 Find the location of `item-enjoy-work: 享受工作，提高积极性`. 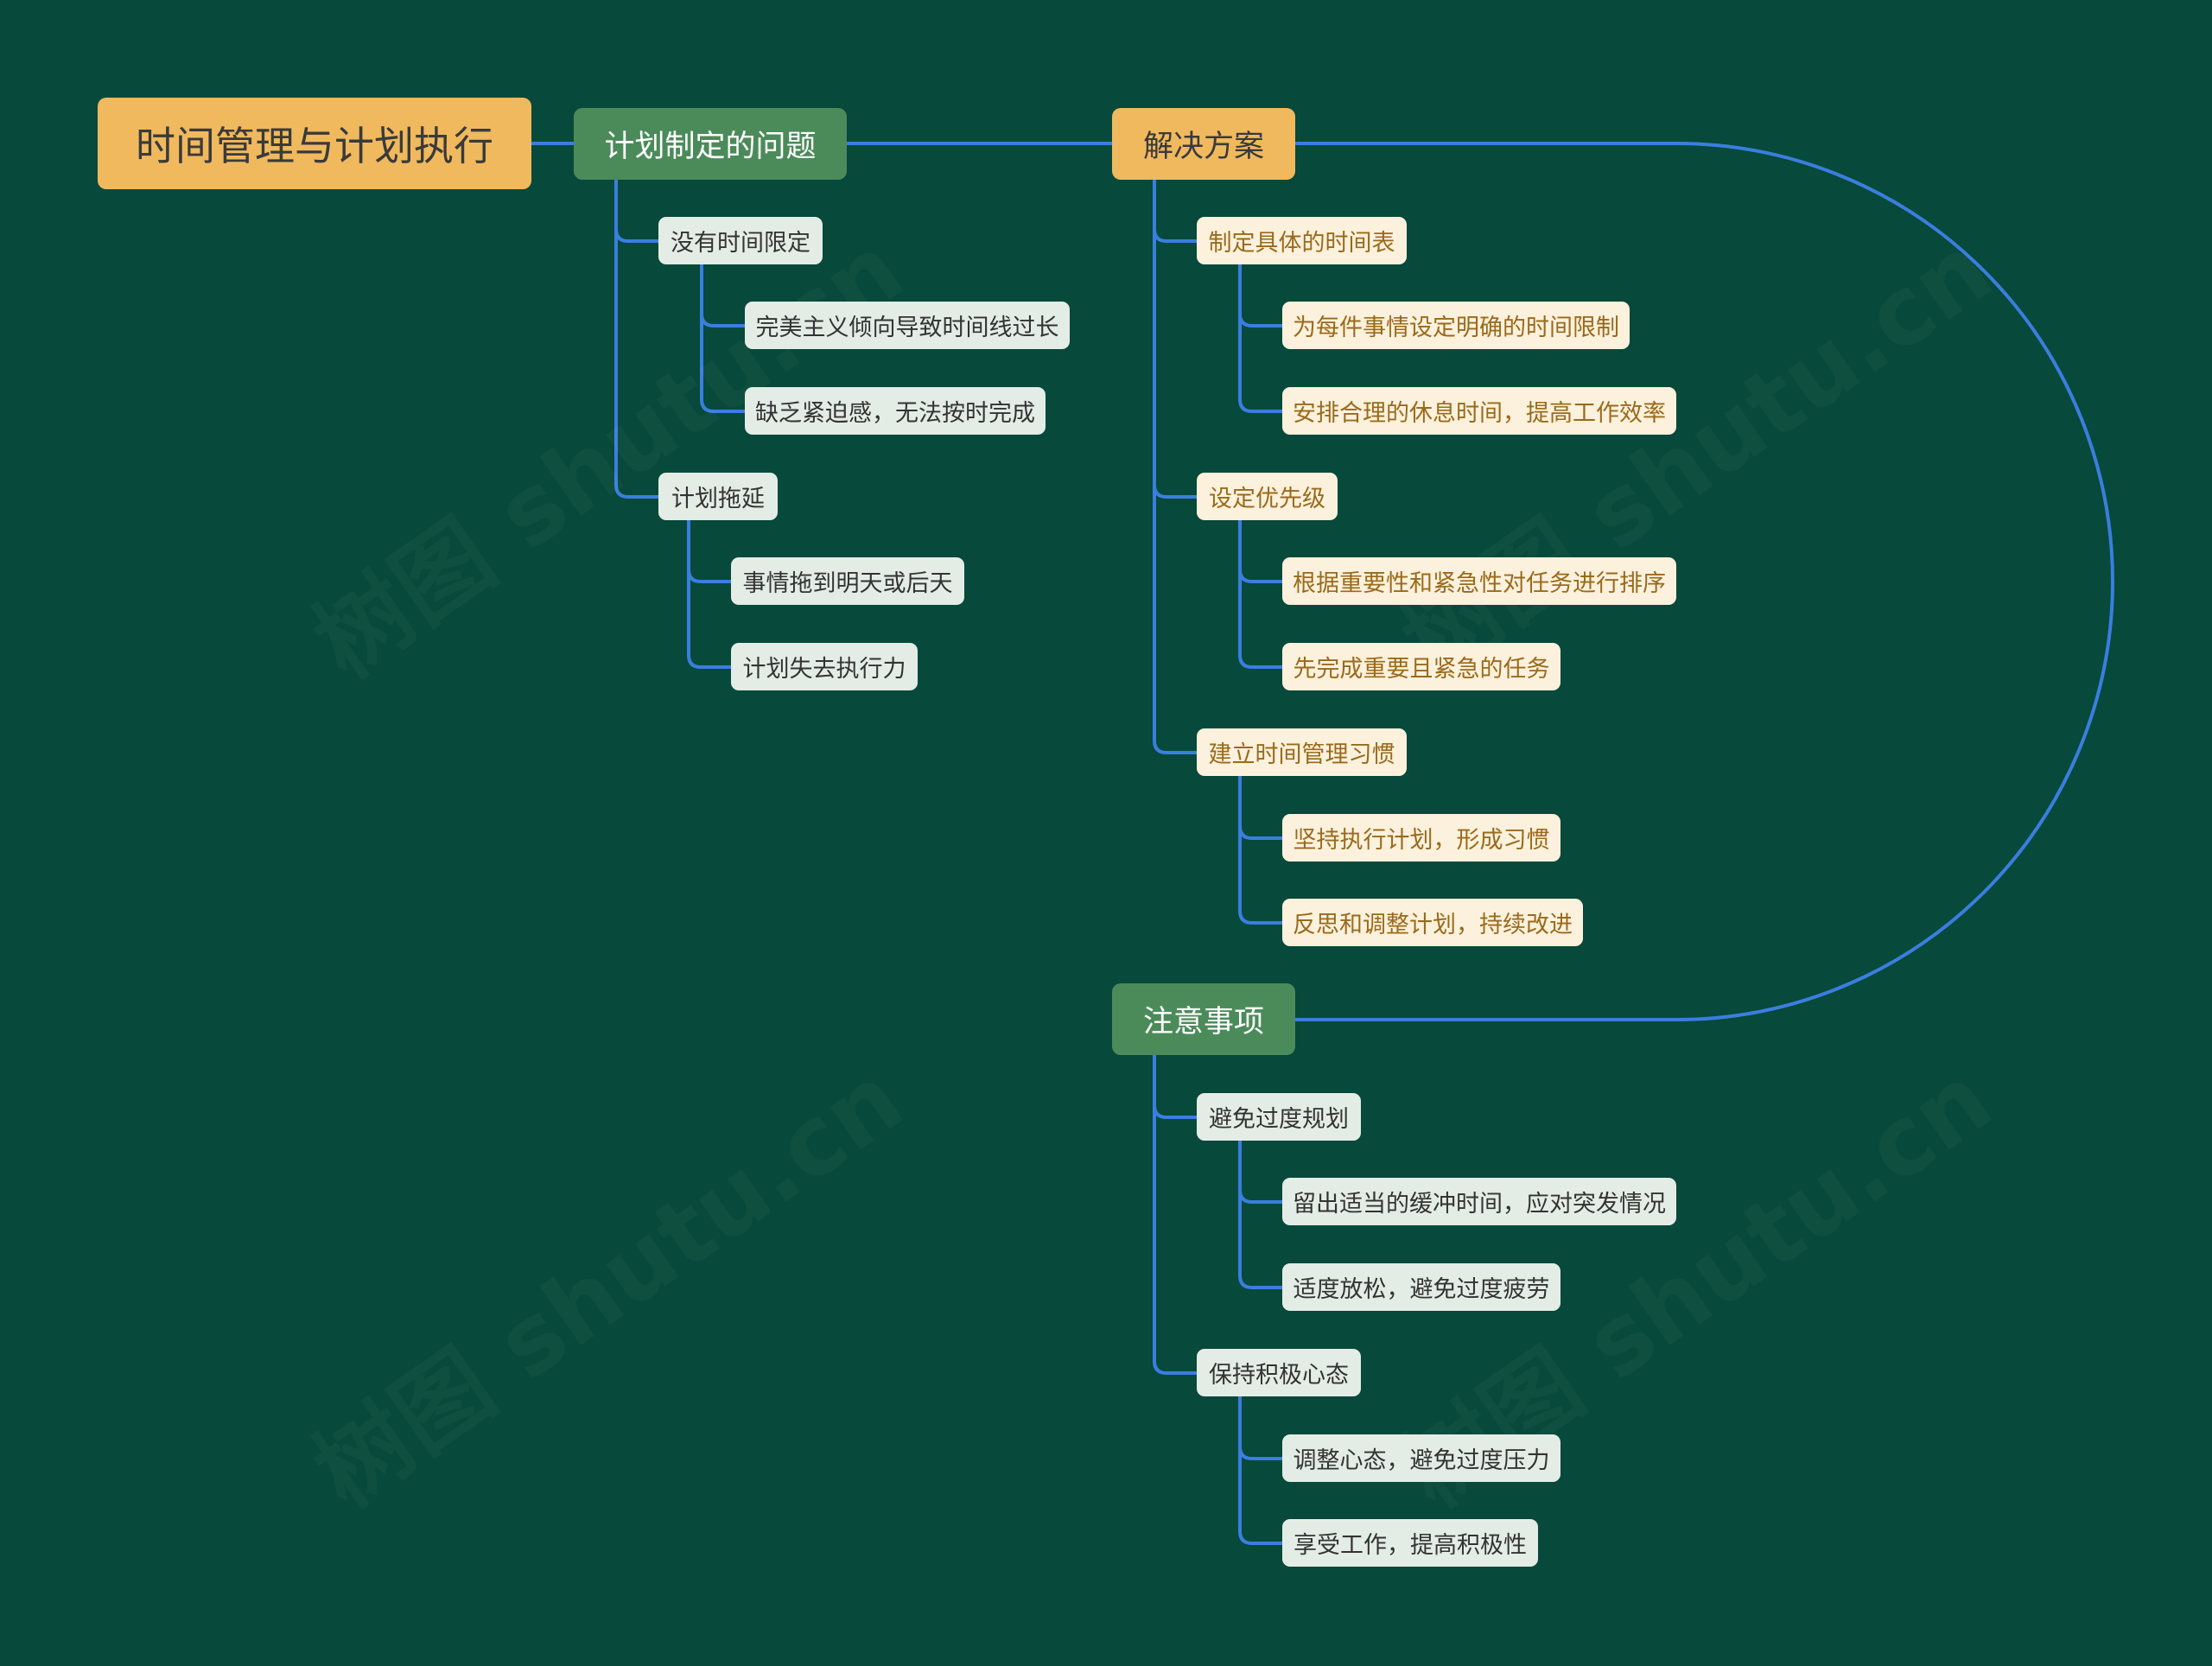

item-enjoy-work: 享受工作，提高积极性 is located at coordinates (1410, 1543).